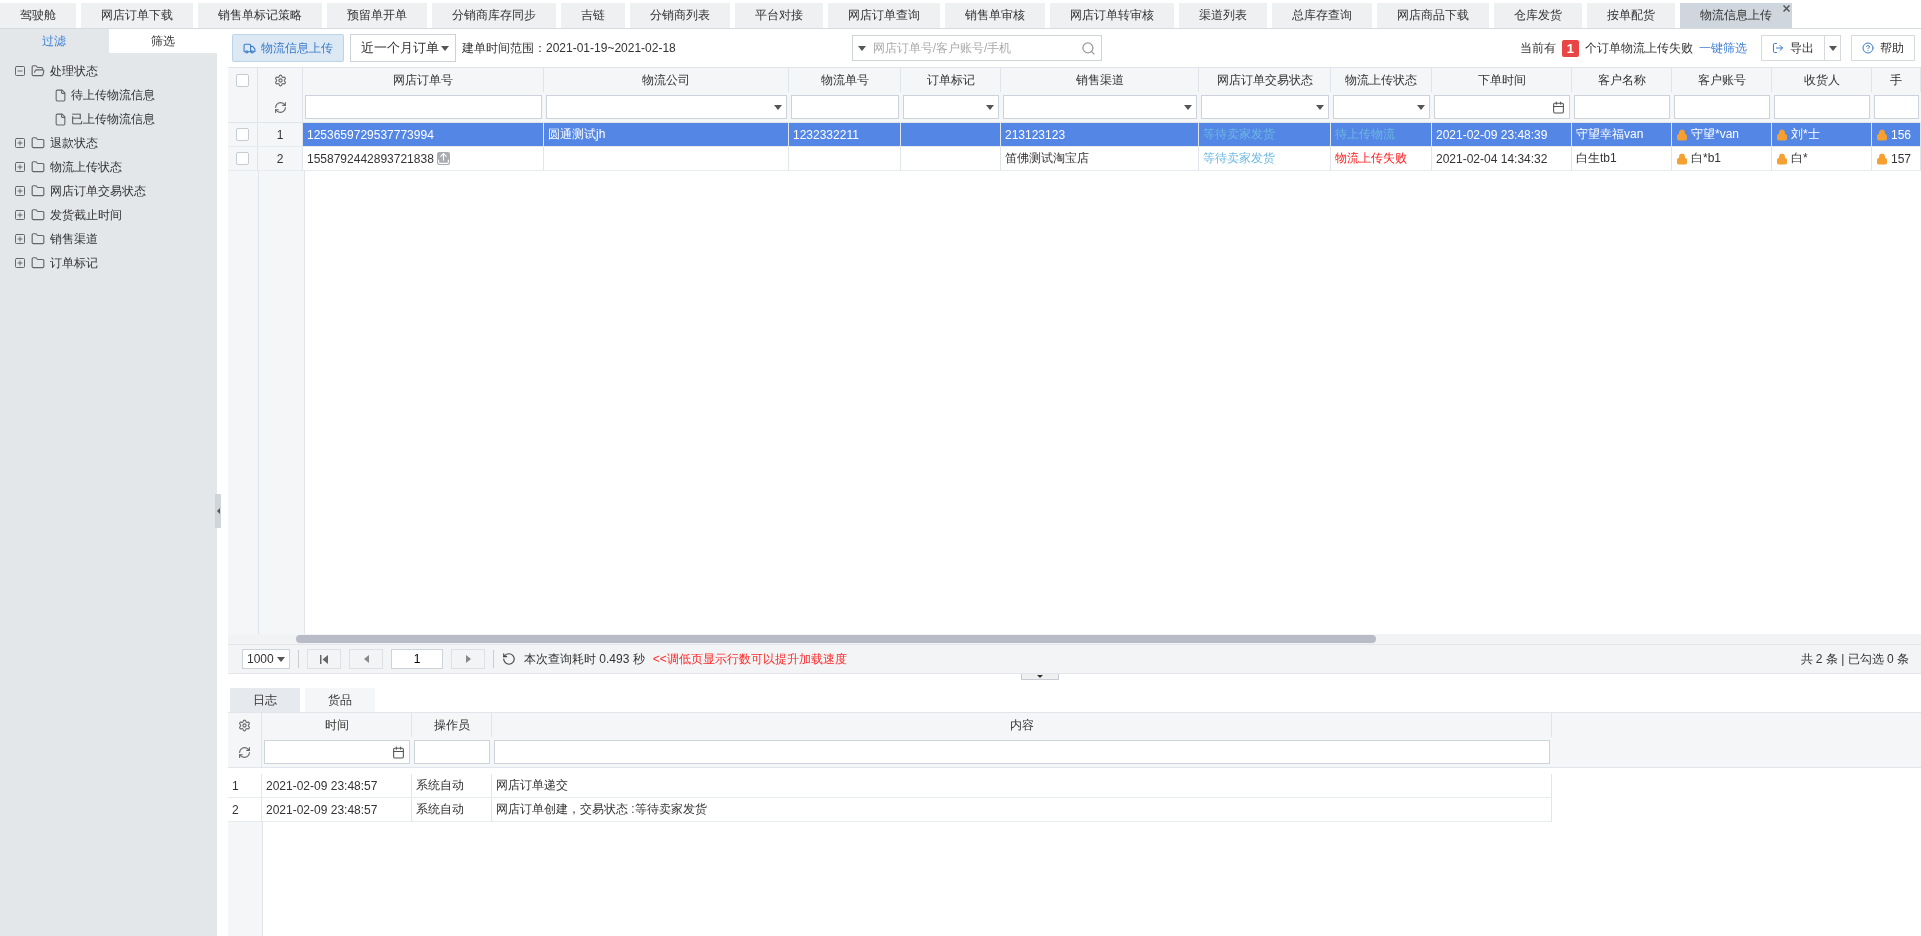  I want to click on upload-button: 物流信息上传, so click(288, 48).